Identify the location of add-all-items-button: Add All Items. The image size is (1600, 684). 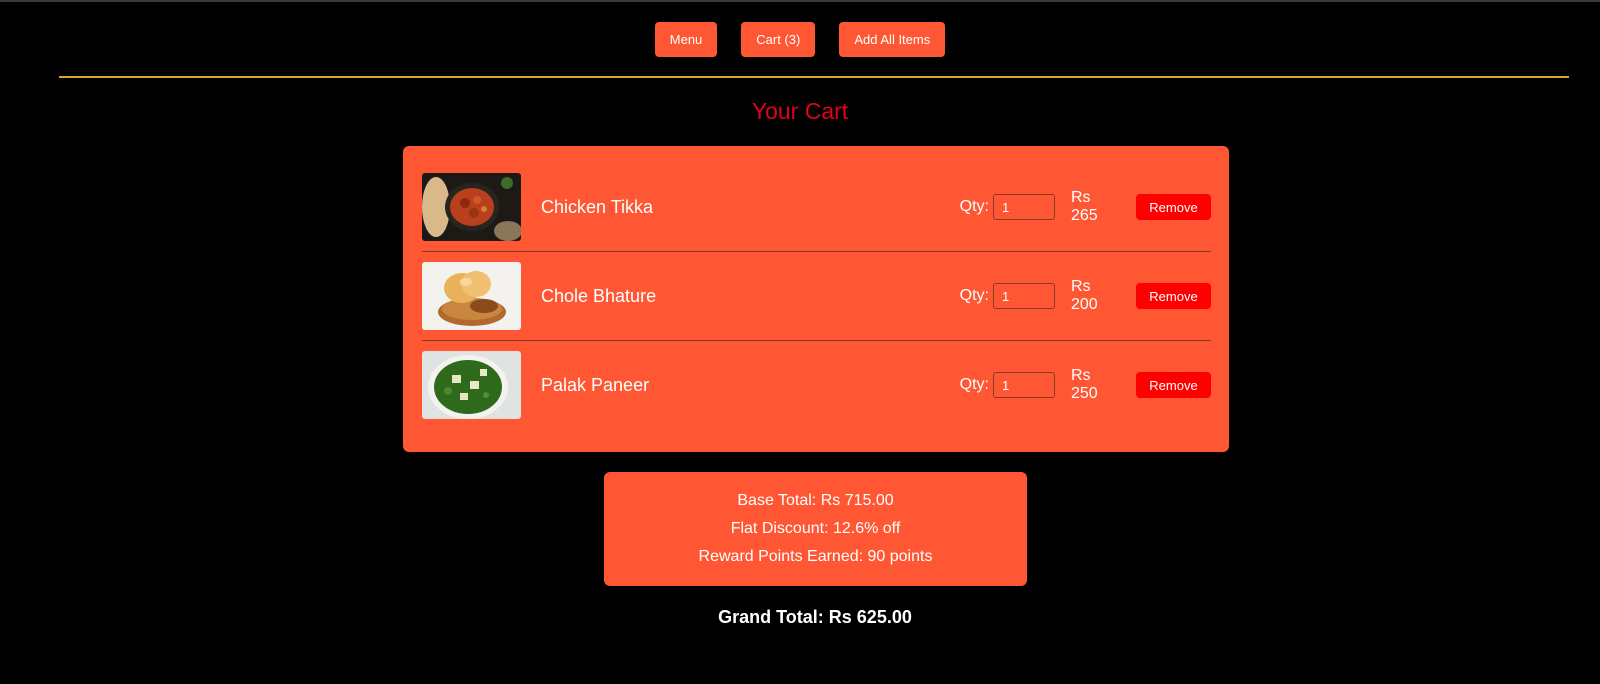
(892, 39).